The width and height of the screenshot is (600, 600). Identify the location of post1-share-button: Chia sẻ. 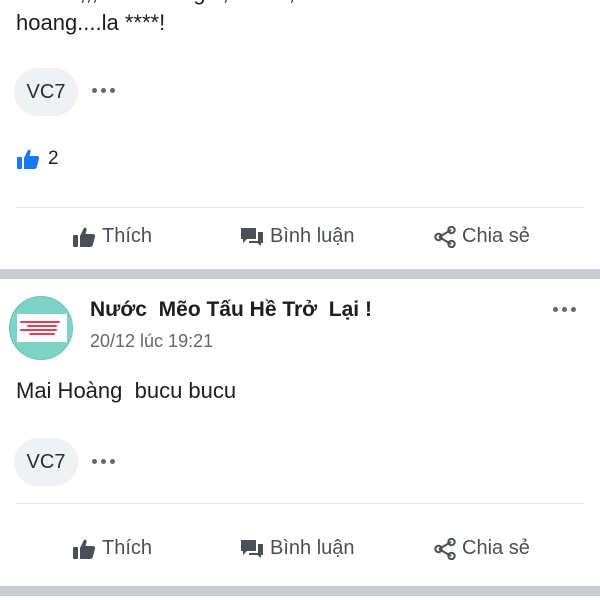
(482, 236).